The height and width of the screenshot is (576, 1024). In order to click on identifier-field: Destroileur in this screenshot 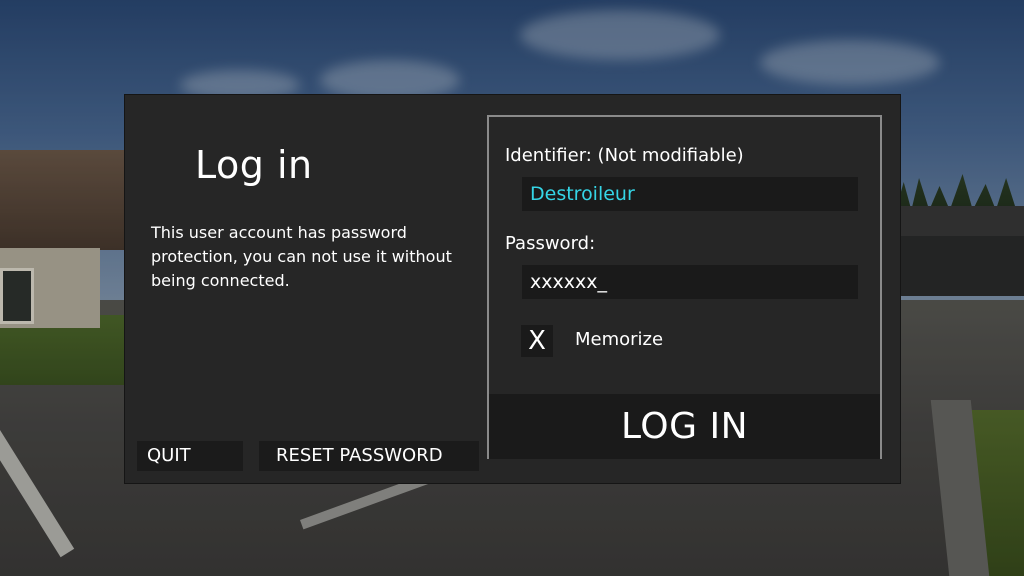, I will do `click(690, 194)`.